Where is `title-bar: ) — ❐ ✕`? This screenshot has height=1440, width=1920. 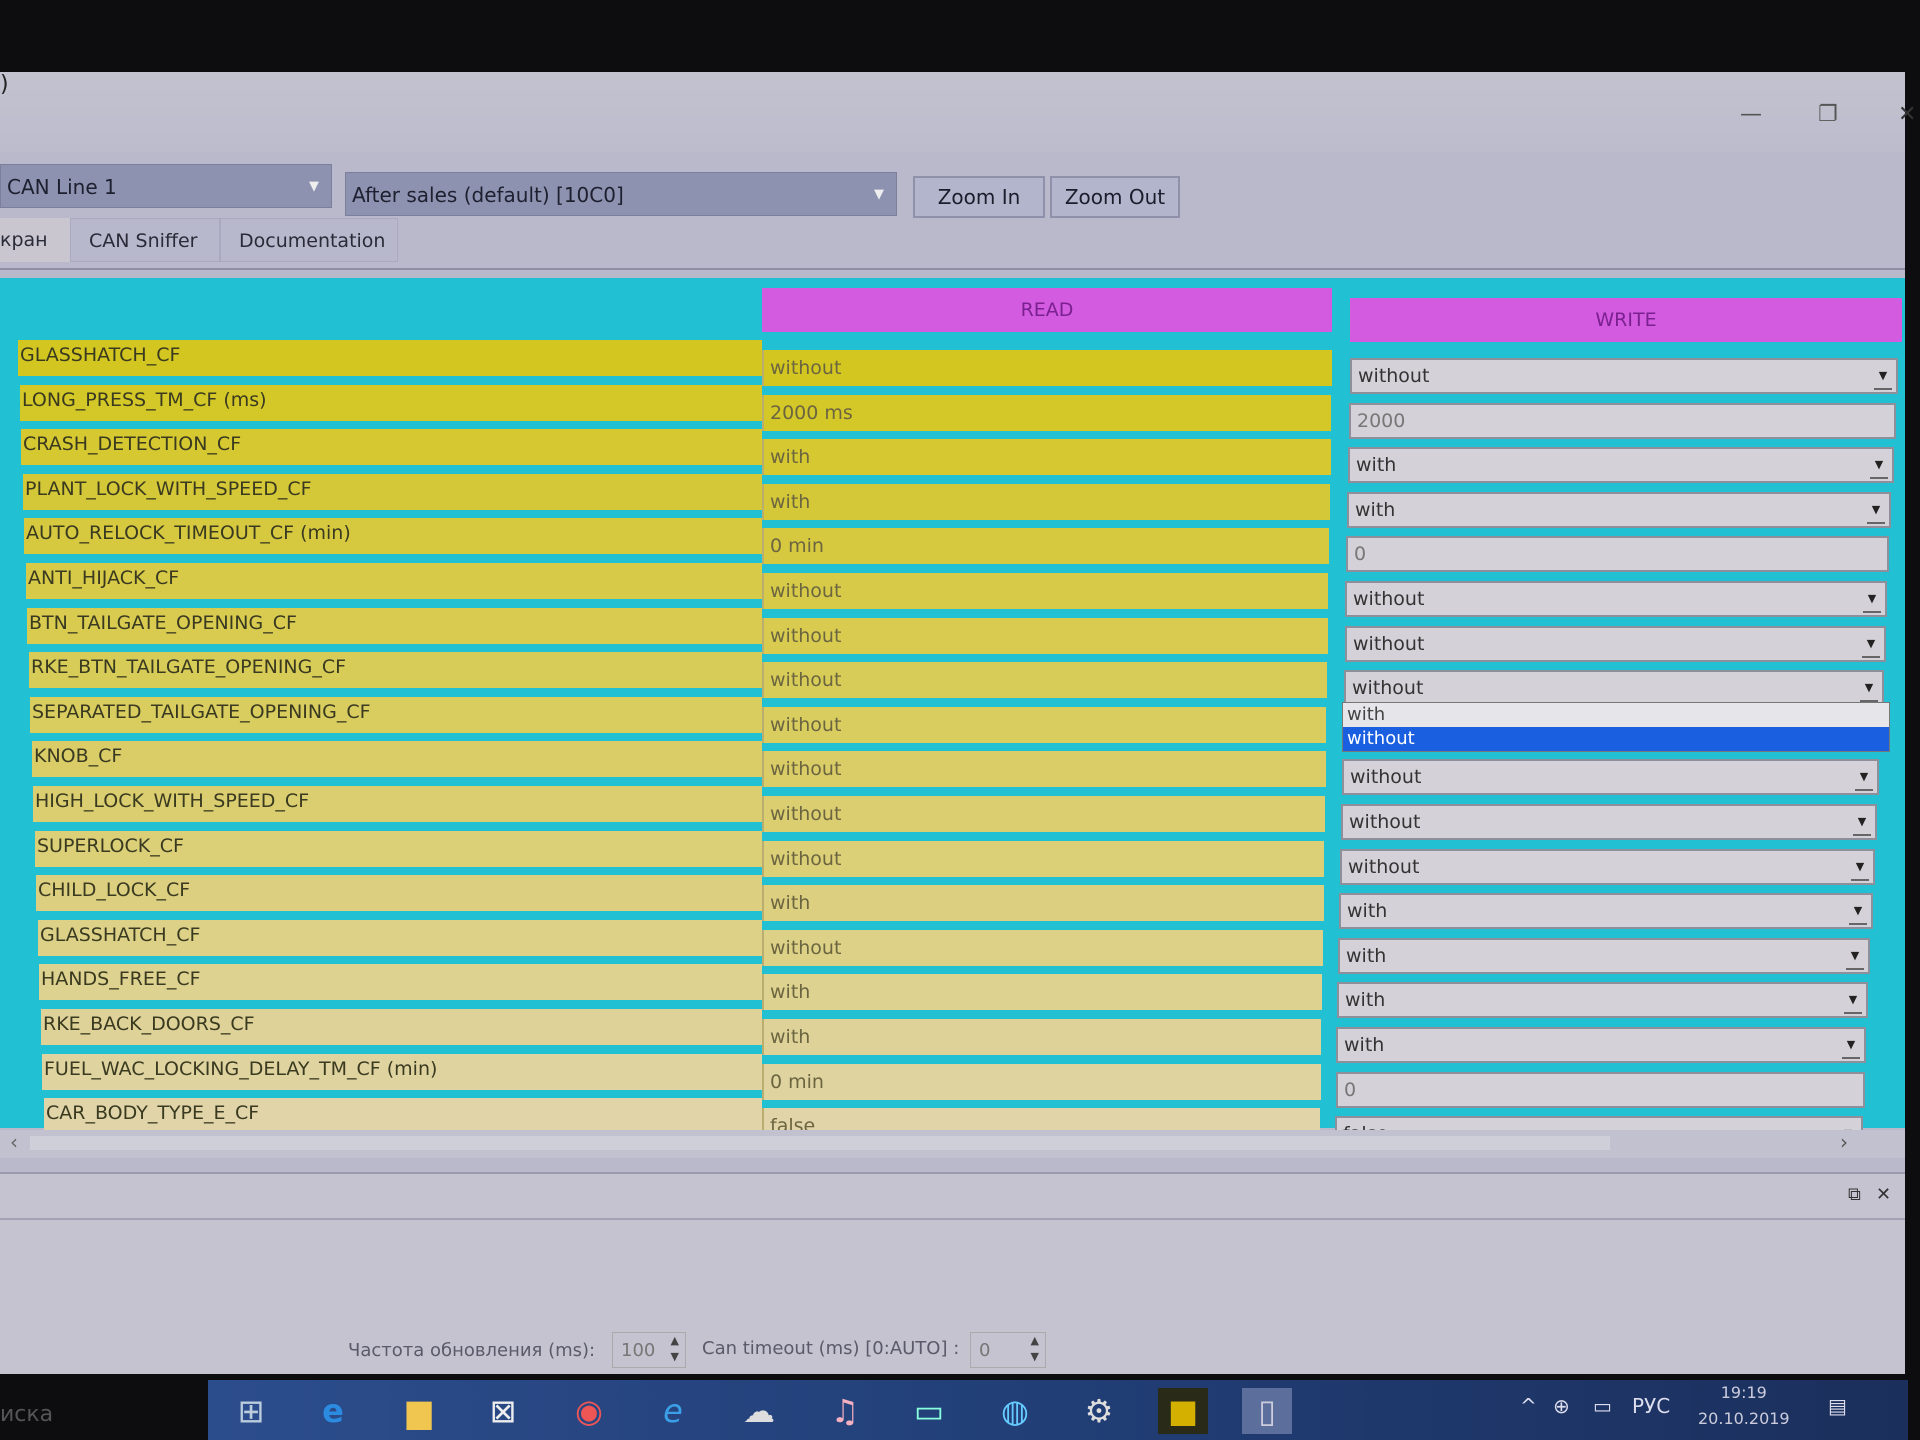
title-bar: ) — ❐ ✕ is located at coordinates (958, 112).